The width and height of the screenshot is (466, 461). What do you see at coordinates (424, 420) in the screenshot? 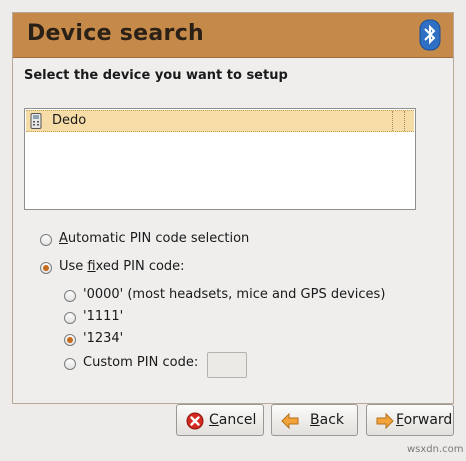
I see `forward-label: Forward` at bounding box center [424, 420].